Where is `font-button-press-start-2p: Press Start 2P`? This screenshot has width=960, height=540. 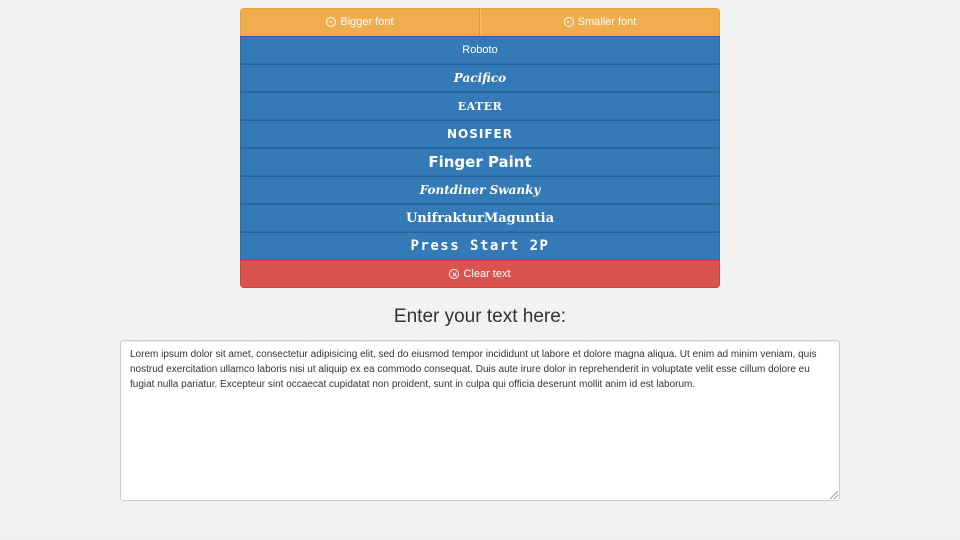 font-button-press-start-2p: Press Start 2P is located at coordinates (480, 246).